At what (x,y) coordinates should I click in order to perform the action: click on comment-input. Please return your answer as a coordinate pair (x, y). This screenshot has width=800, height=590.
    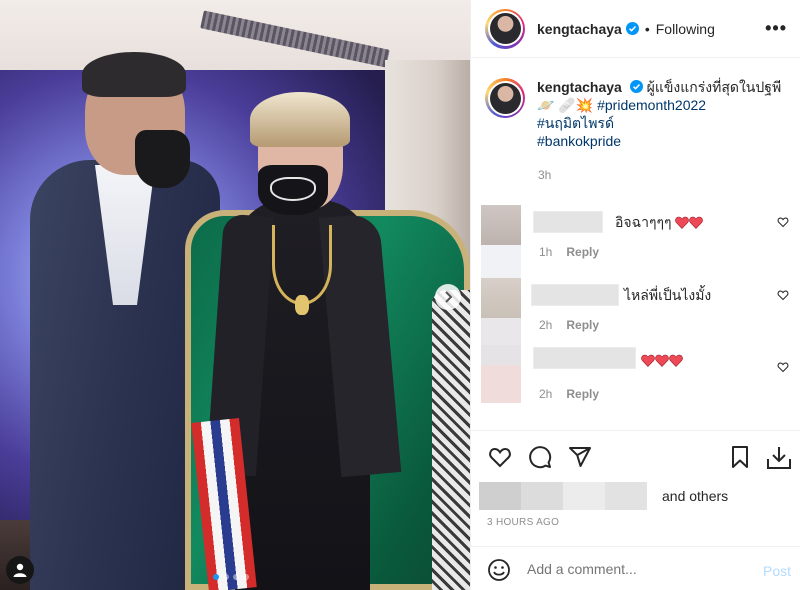
    Looking at the image, I should click on (637, 569).